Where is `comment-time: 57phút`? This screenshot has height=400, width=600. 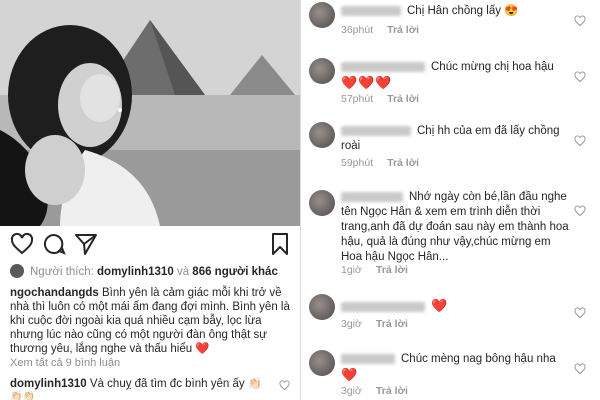 comment-time: 57phút is located at coordinates (357, 99).